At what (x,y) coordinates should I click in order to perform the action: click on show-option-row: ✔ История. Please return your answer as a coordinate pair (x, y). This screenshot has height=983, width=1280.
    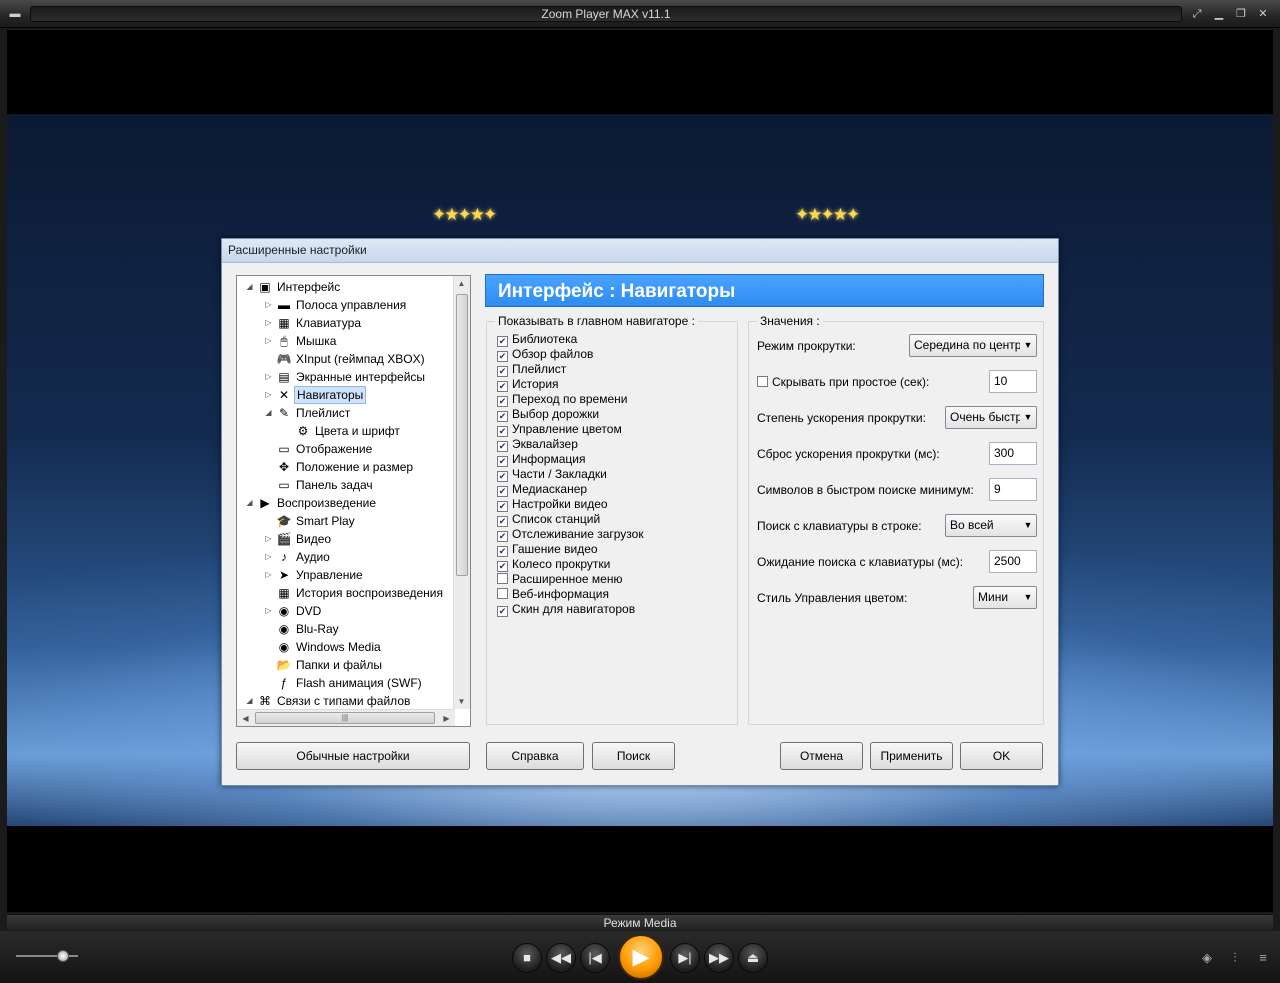
    Looking at the image, I should click on (528, 384).